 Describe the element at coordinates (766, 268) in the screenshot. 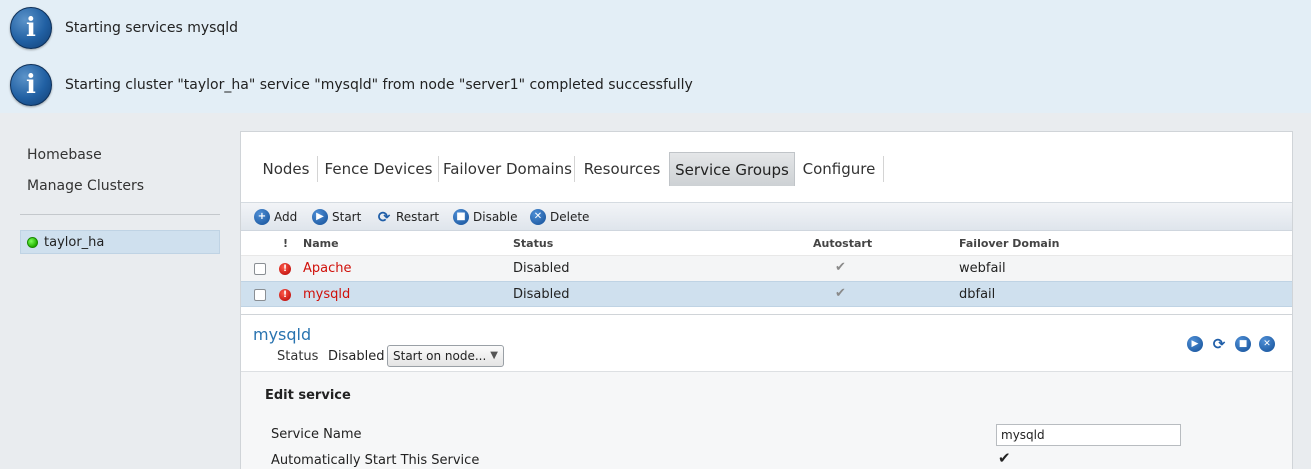

I see `table-row: ! Apache Disabled ✔ webfail` at that location.